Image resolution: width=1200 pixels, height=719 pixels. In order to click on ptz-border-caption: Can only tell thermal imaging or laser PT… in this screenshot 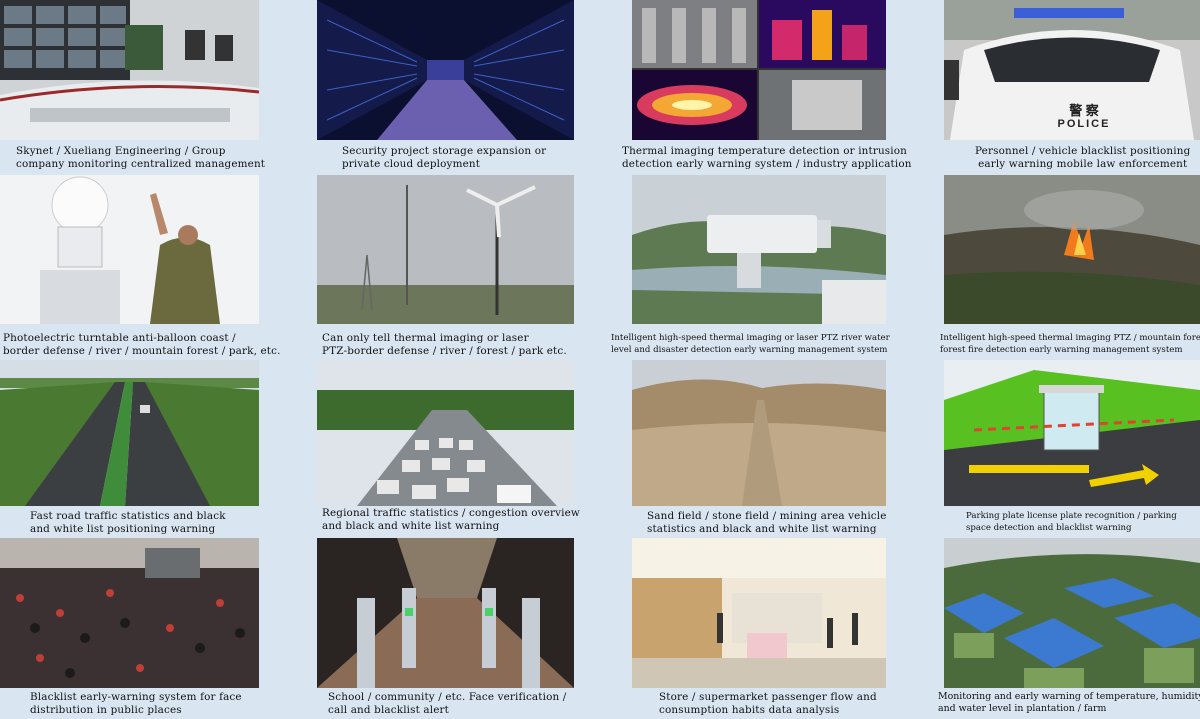, I will do `click(444, 344)`.